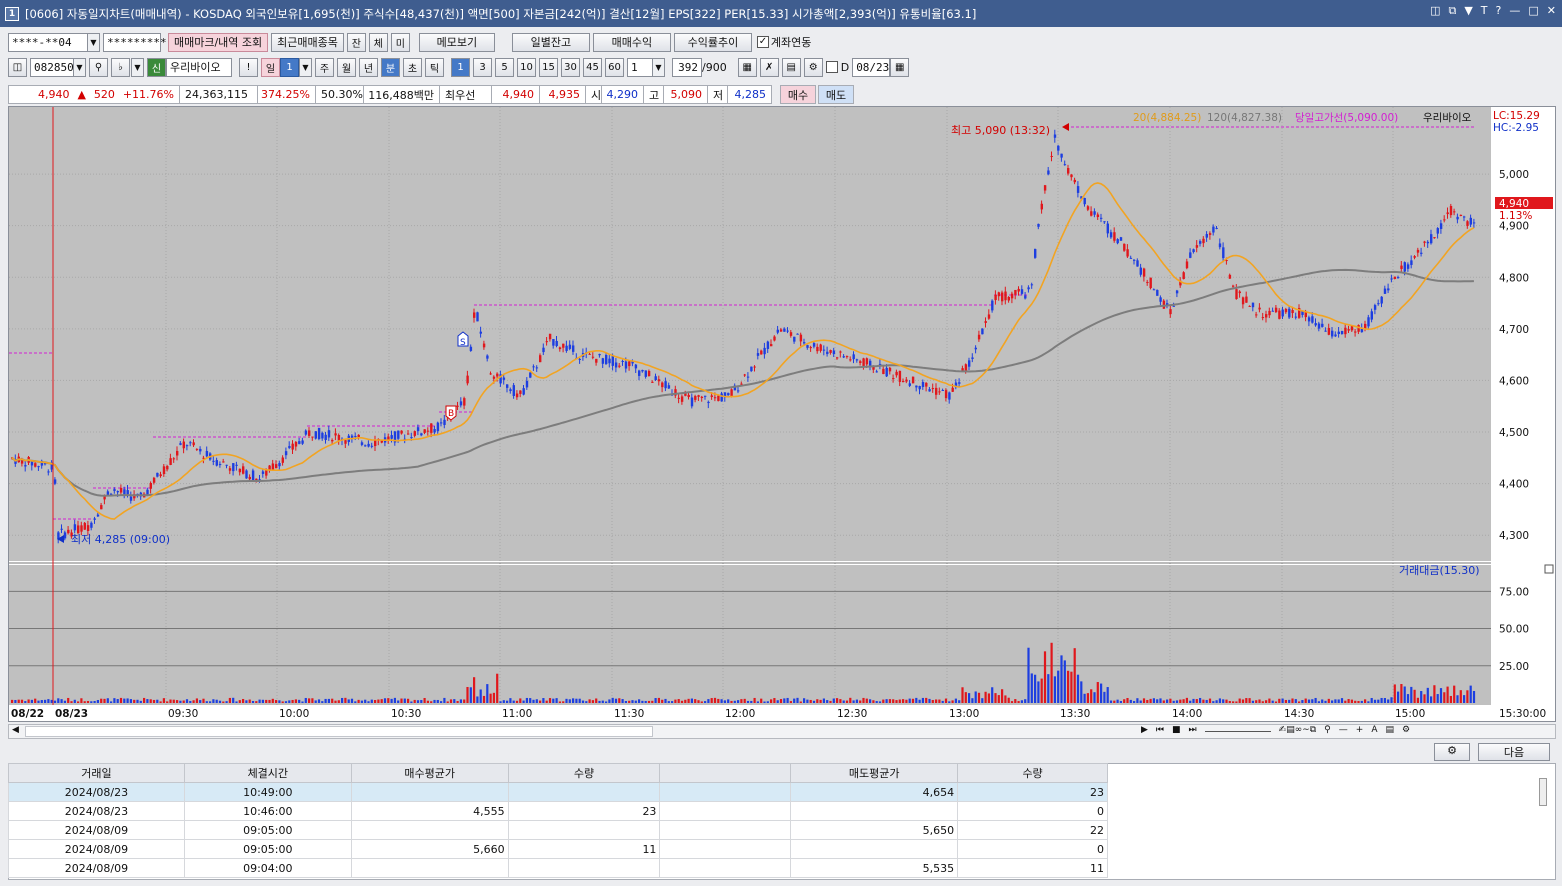 The height and width of the screenshot is (886, 1562). I want to click on search-icon: ⚲, so click(98, 67).